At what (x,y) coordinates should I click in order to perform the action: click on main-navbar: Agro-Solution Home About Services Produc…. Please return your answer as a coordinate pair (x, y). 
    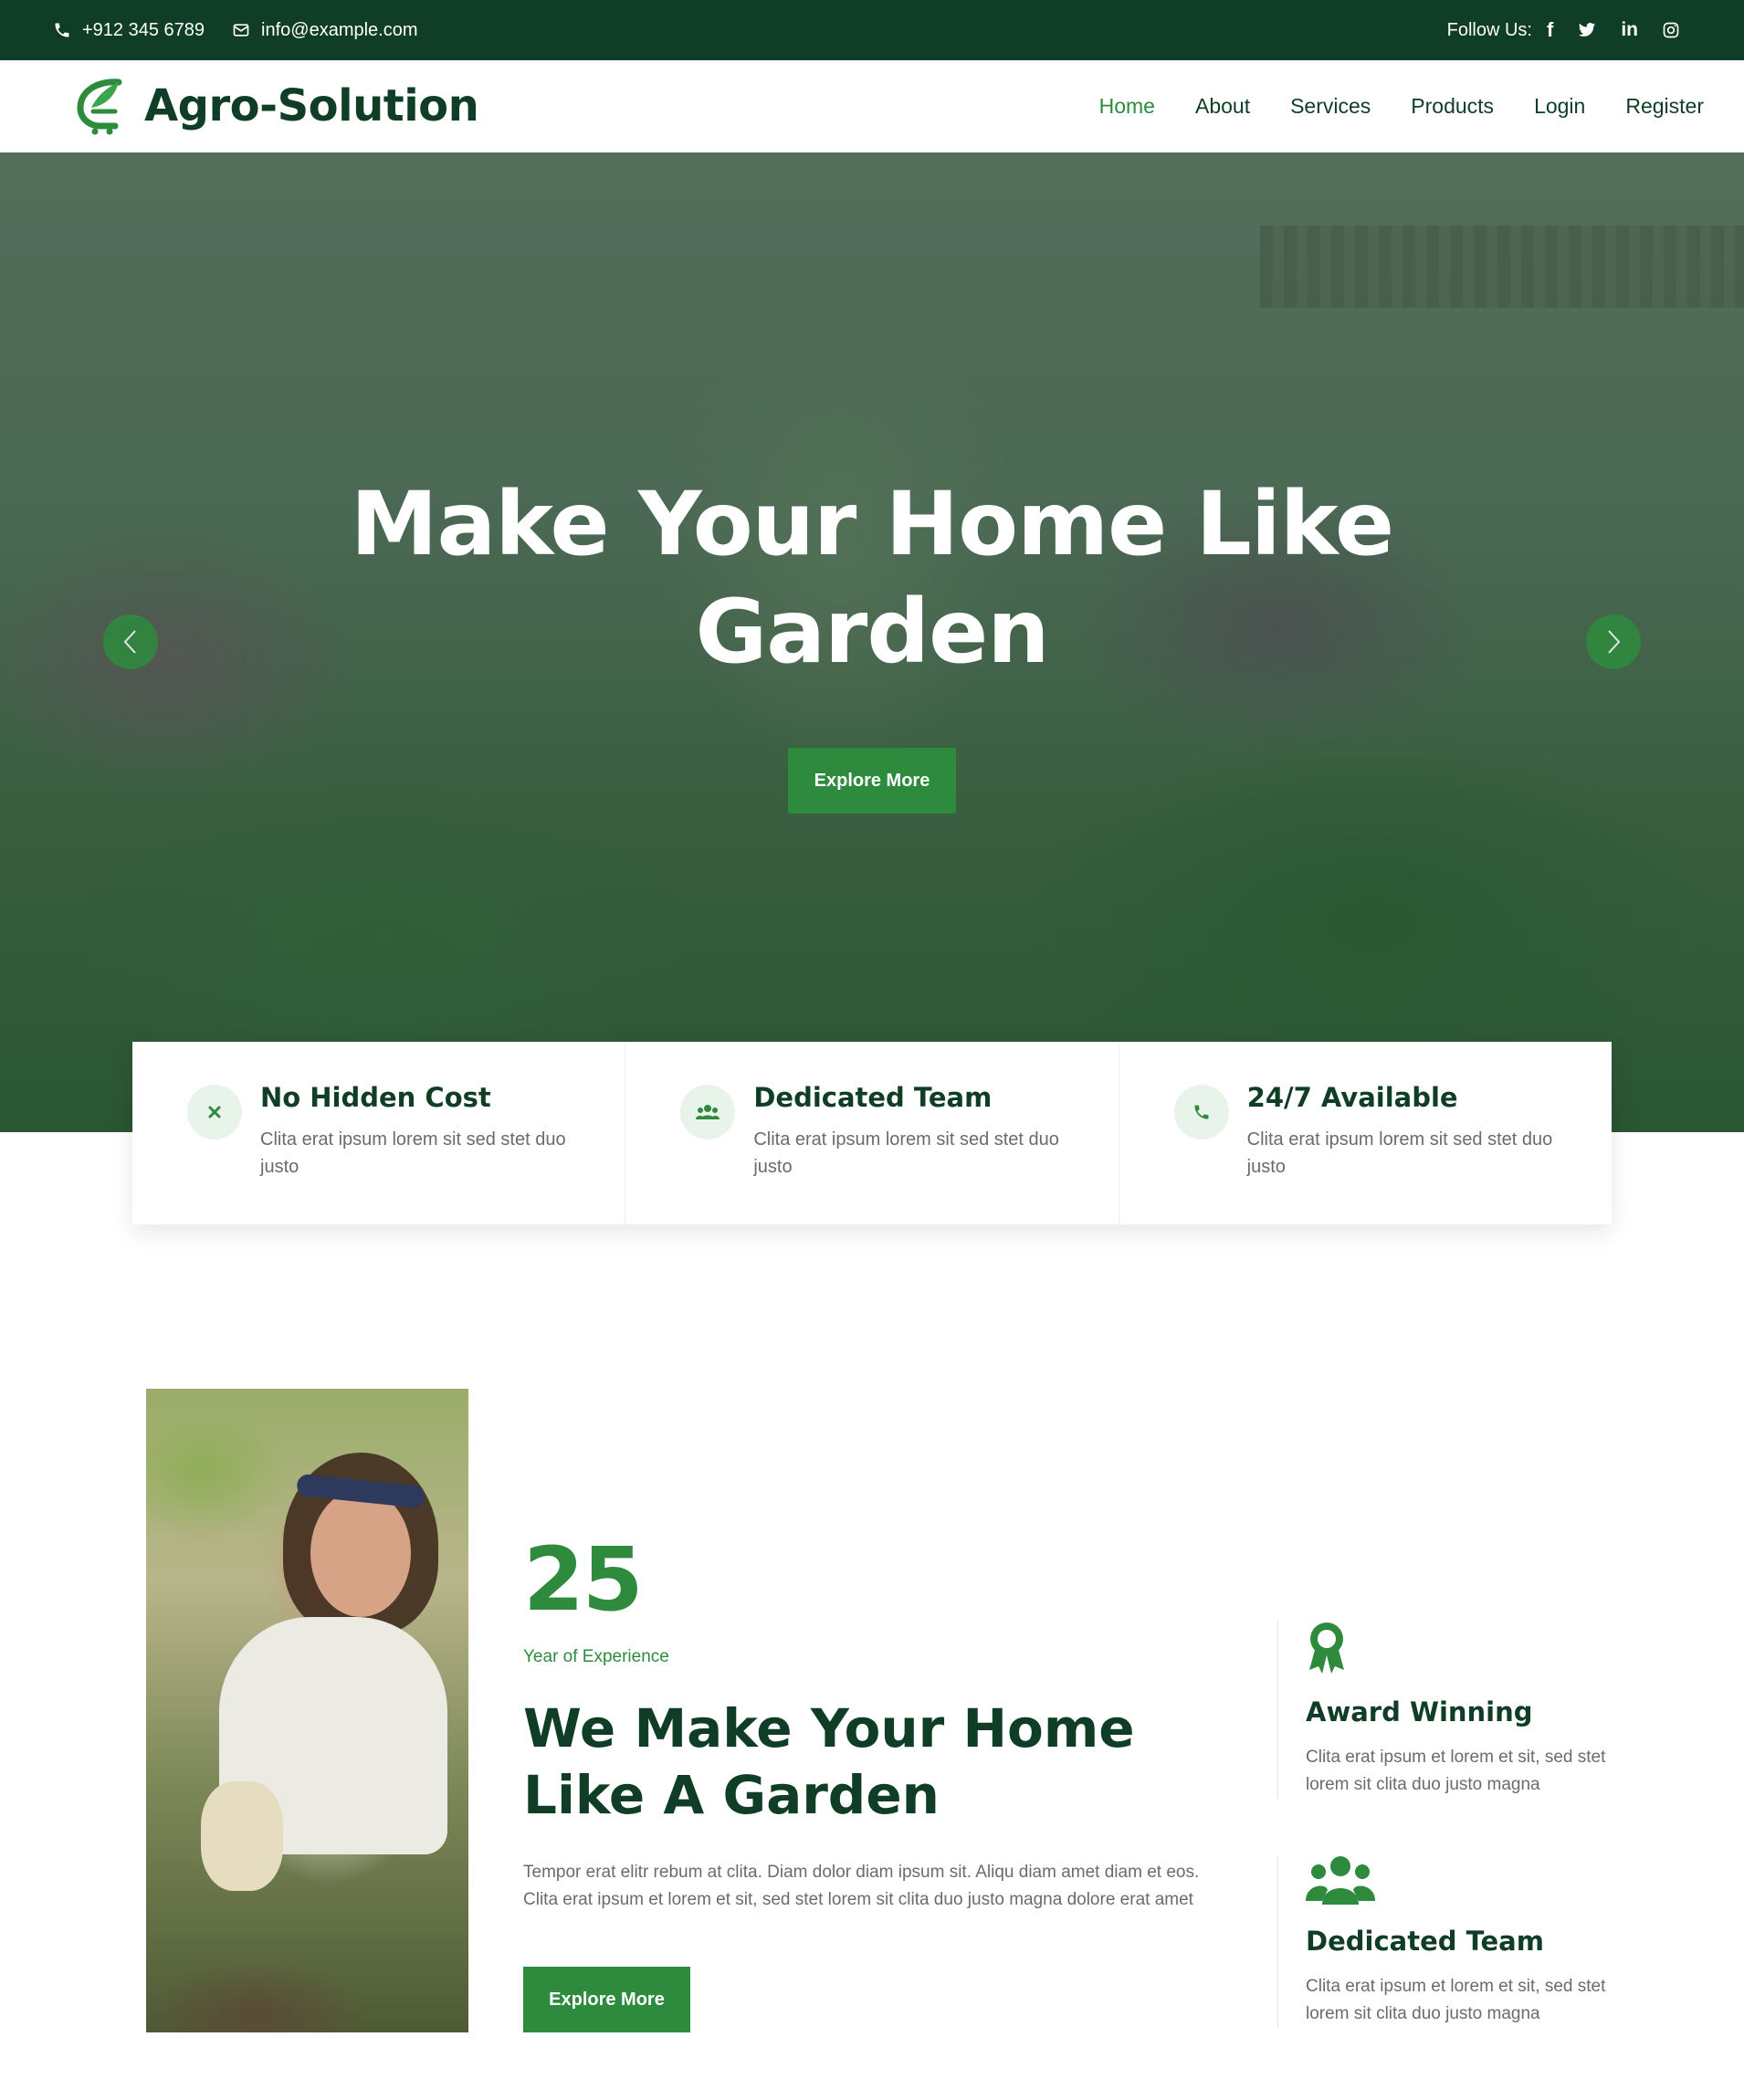
    Looking at the image, I should click on (872, 106).